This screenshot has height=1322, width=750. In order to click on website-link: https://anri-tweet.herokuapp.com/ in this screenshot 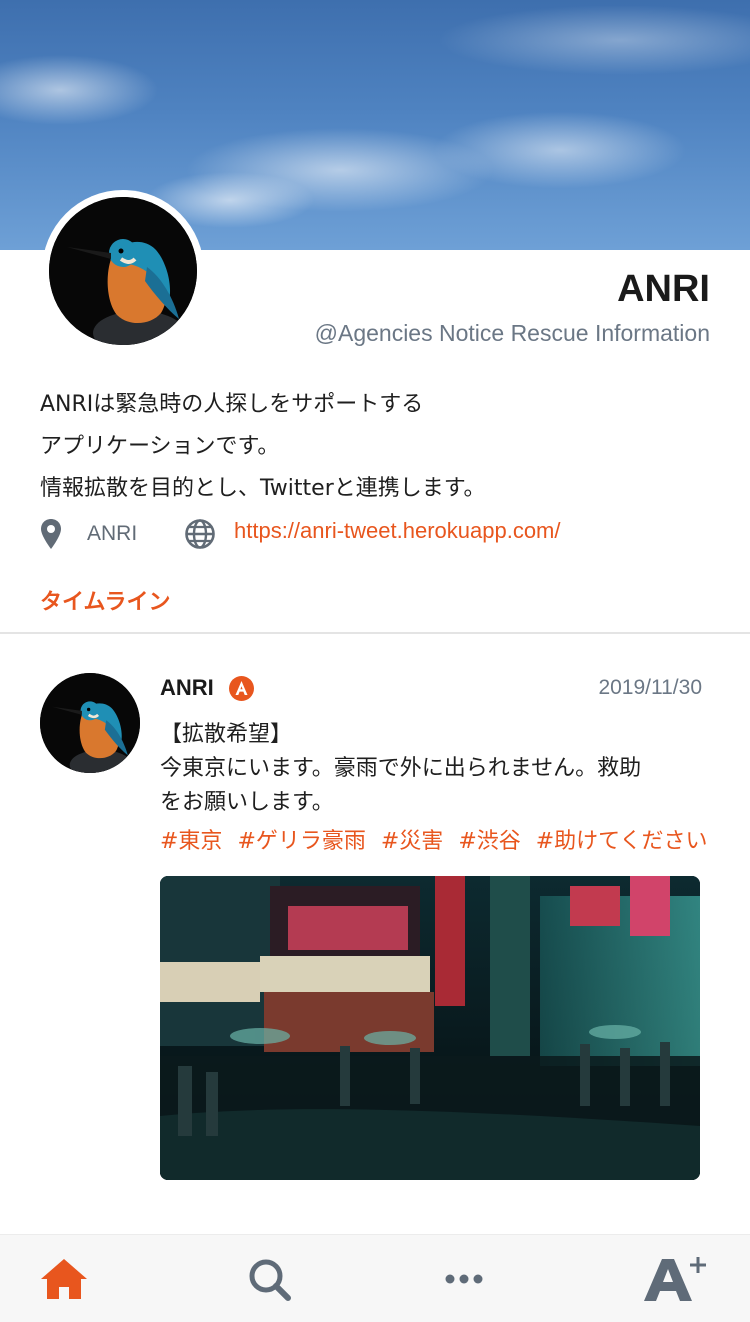, I will do `click(397, 531)`.